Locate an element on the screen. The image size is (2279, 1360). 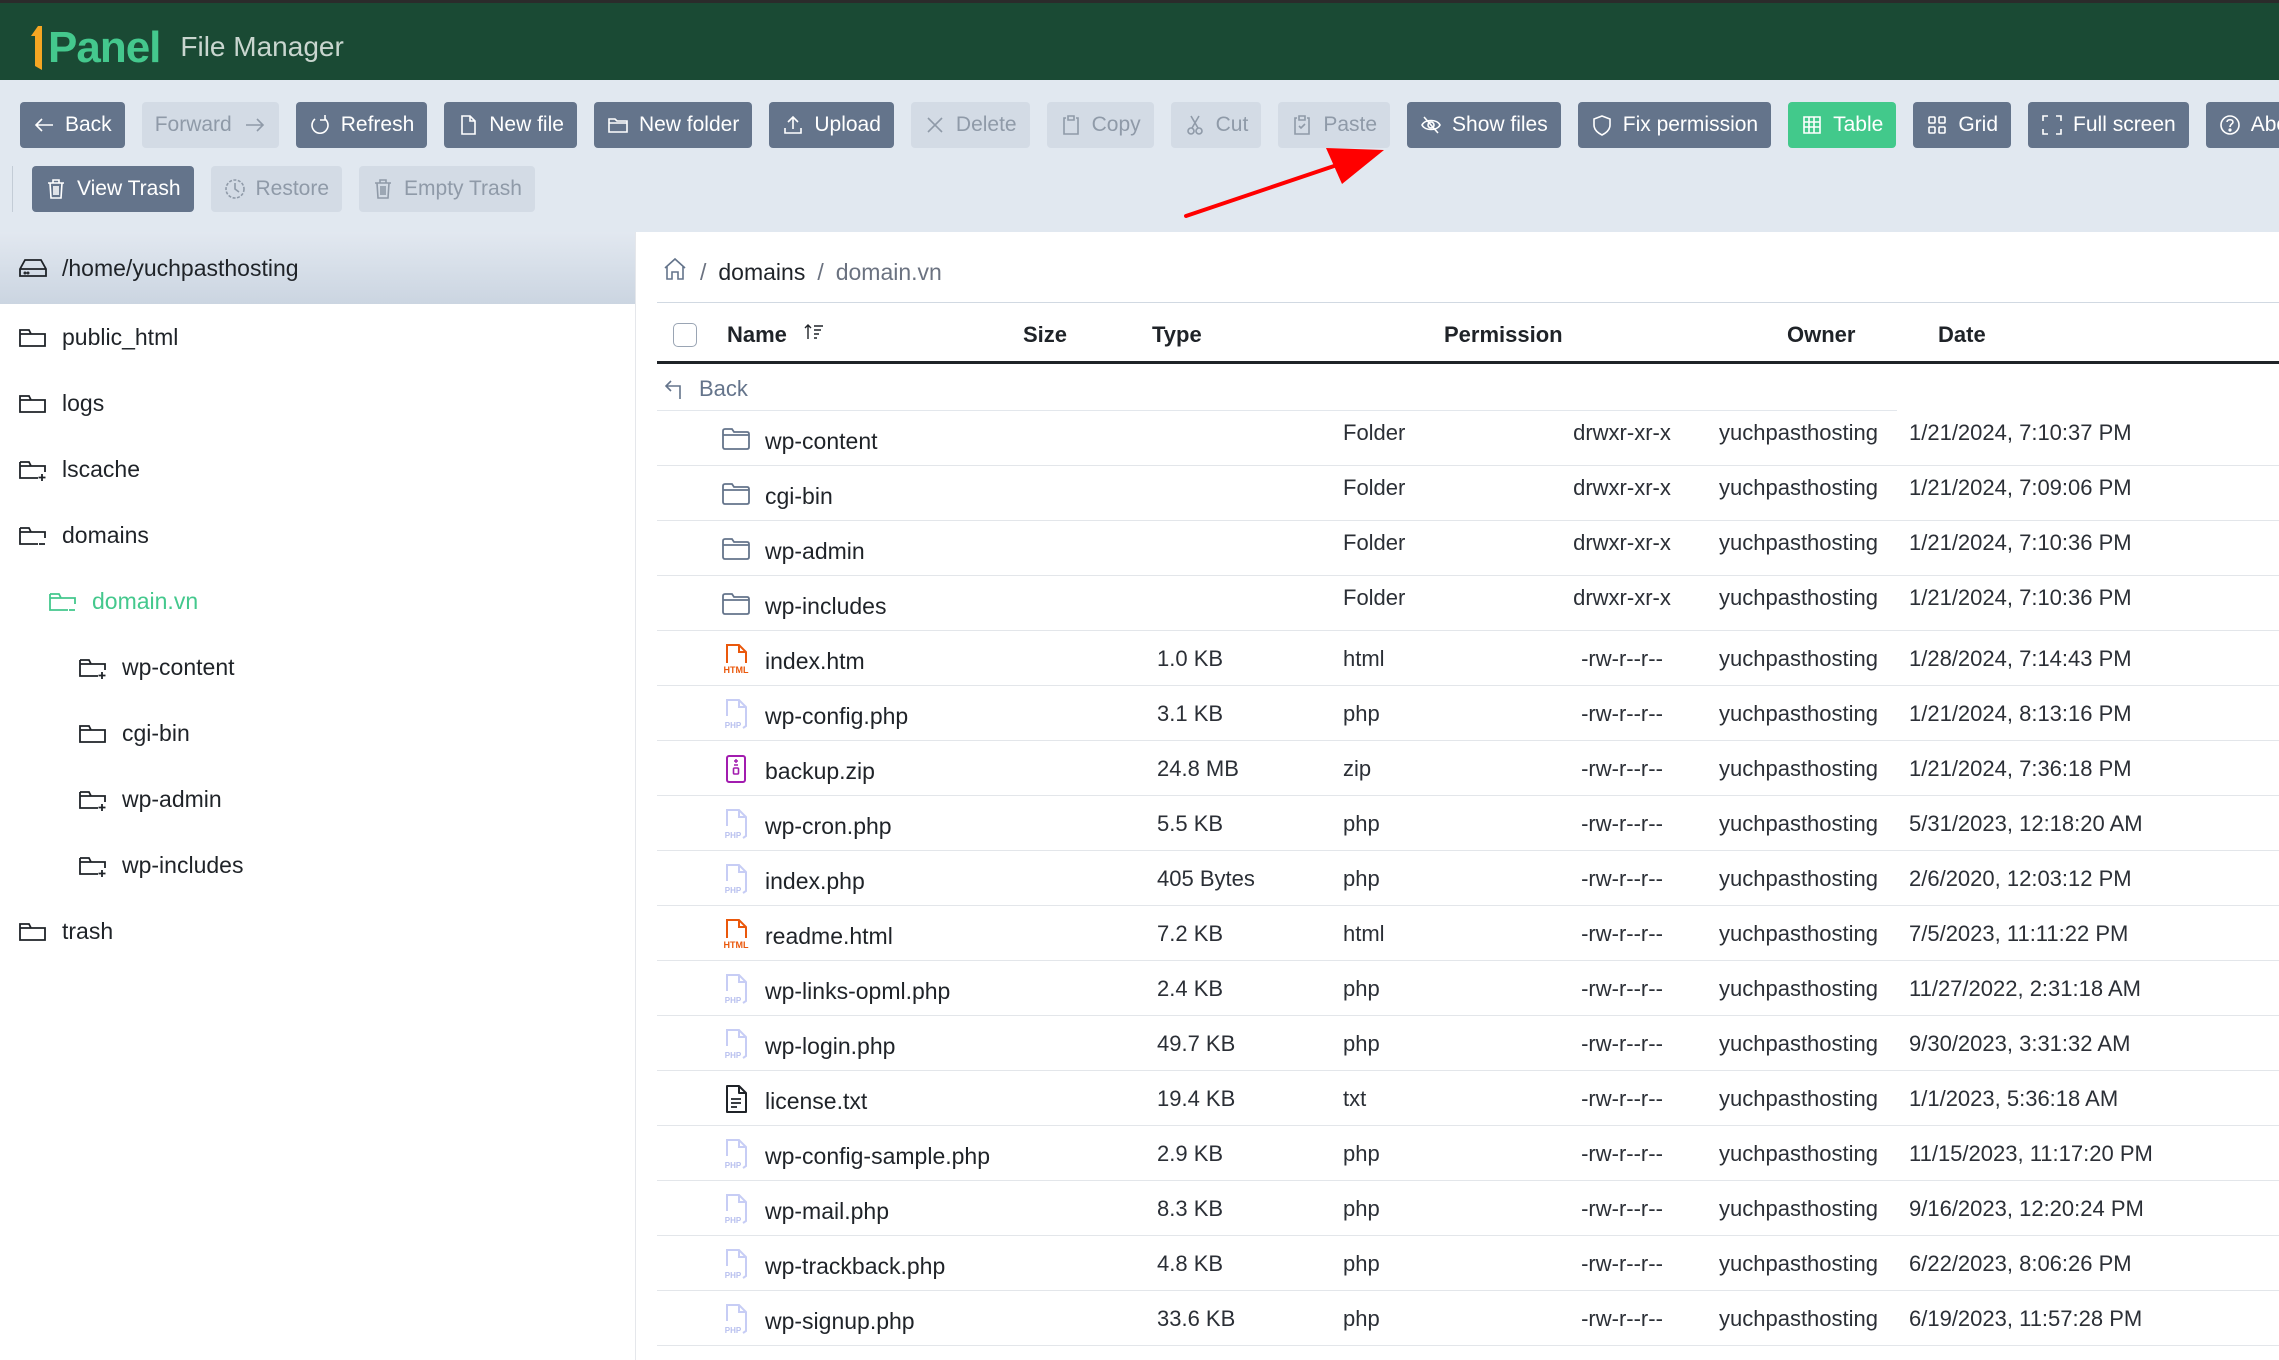
file-name: wp-admin is located at coordinates (815, 548).